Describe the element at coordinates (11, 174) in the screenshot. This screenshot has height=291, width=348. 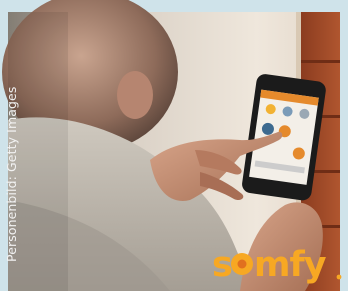
I see `photo-credit: Personenbild: Getty Images` at that location.